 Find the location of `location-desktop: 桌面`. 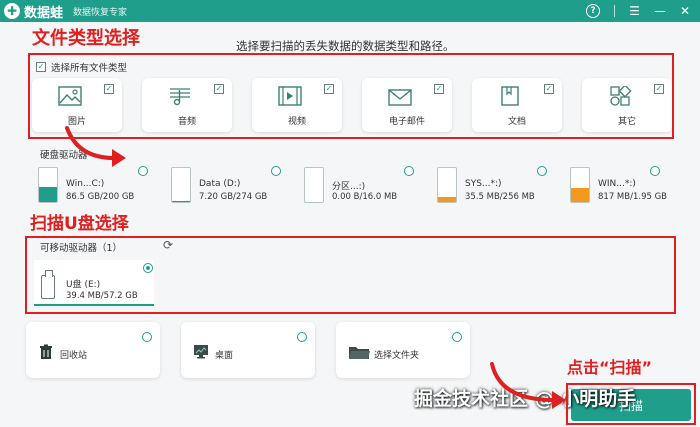

location-desktop: 桌面 is located at coordinates (248, 350).